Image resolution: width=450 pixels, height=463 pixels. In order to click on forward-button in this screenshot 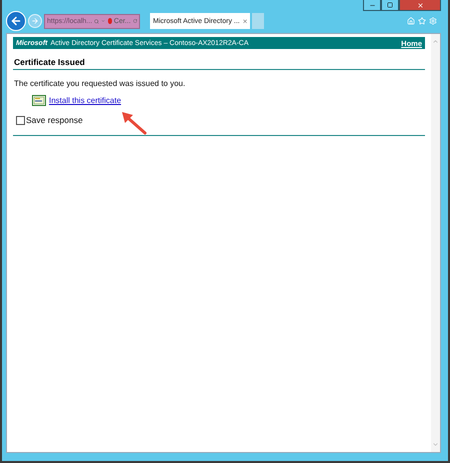, I will do `click(35, 21)`.